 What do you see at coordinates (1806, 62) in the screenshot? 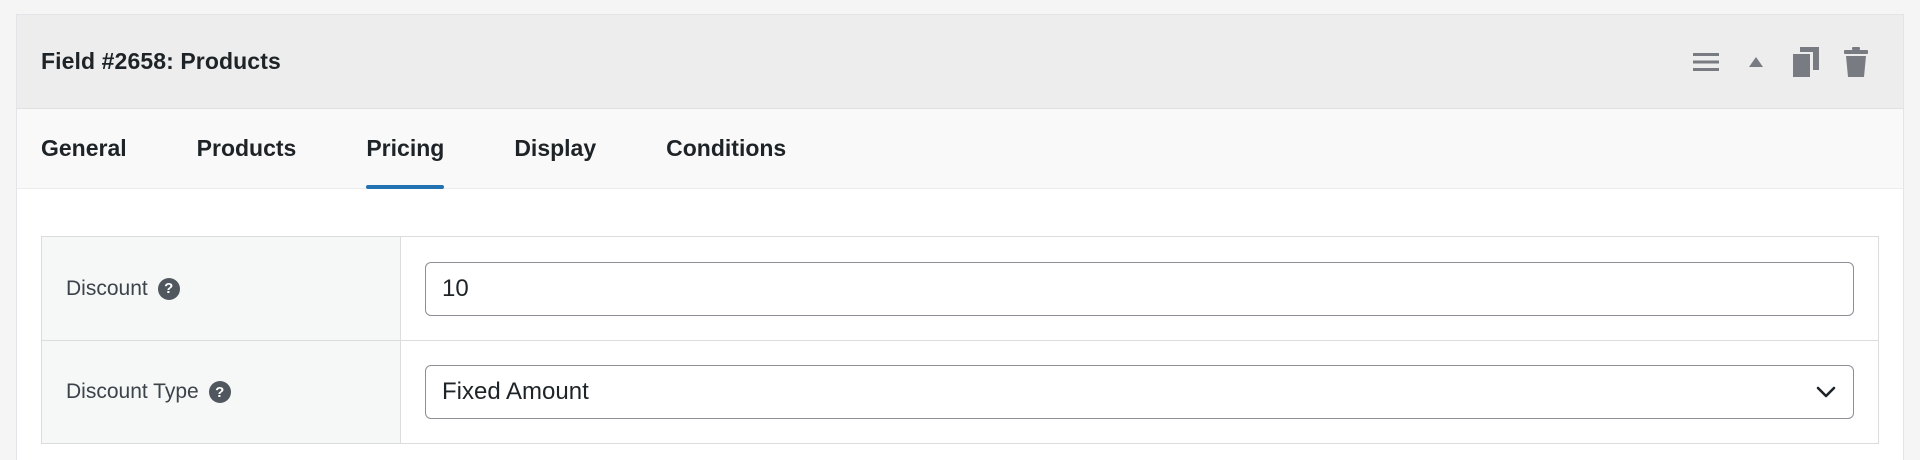
I see `duplicate-icon` at bounding box center [1806, 62].